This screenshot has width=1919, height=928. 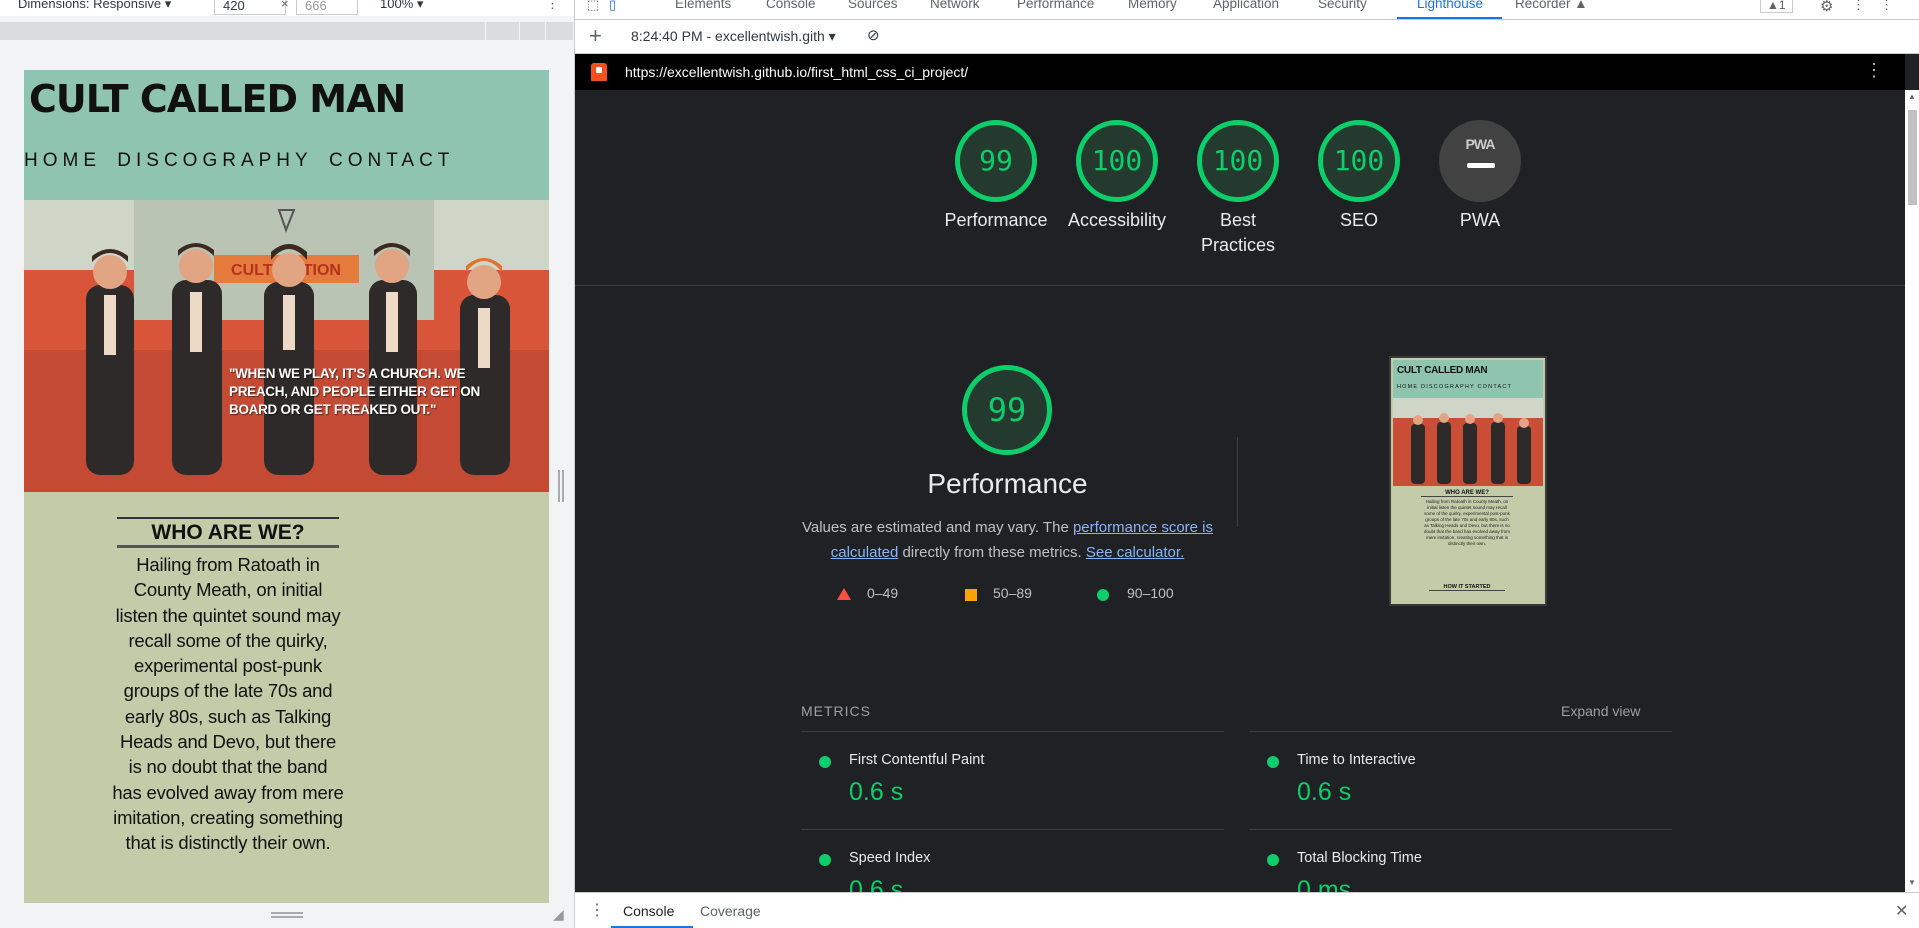 I want to click on zoom-dropdown: 100% ▾, so click(x=401, y=6).